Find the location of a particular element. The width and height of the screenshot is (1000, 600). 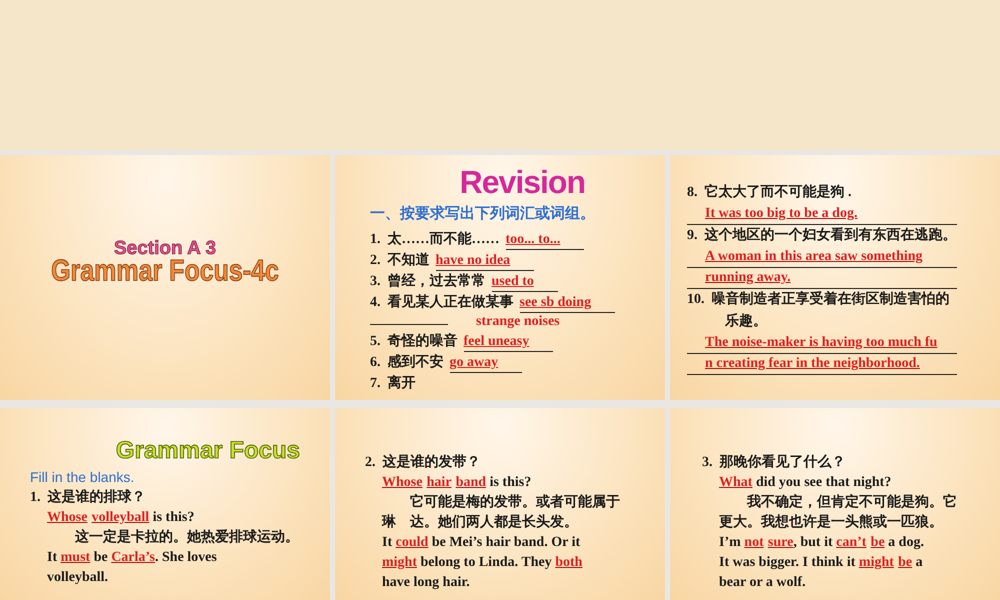

item-number: 10. is located at coordinates (695, 300).